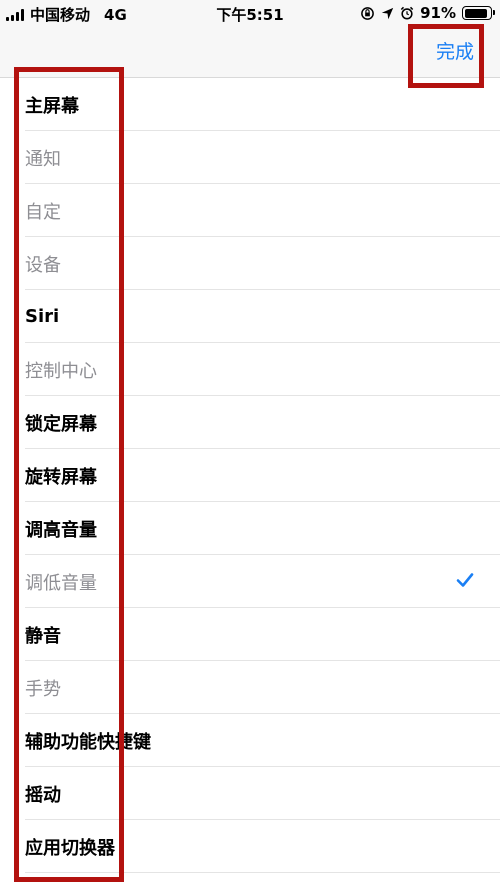 This screenshot has width=500, height=889. I want to click on list-item-label: 设备, so click(43, 265).